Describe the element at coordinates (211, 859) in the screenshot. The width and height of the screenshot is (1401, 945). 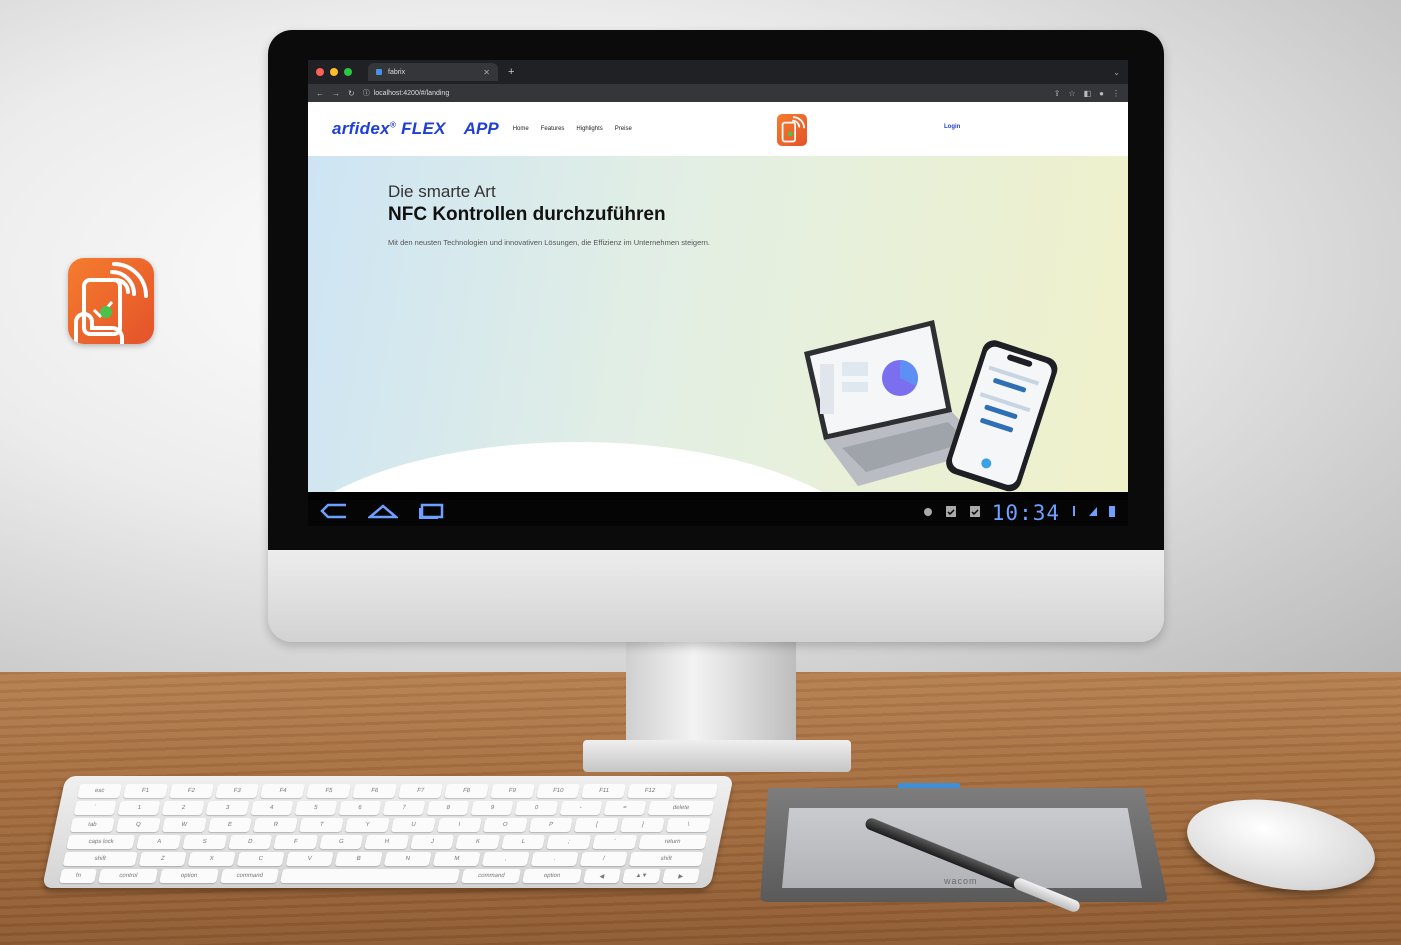
I see `keyboard-key: X` at that location.